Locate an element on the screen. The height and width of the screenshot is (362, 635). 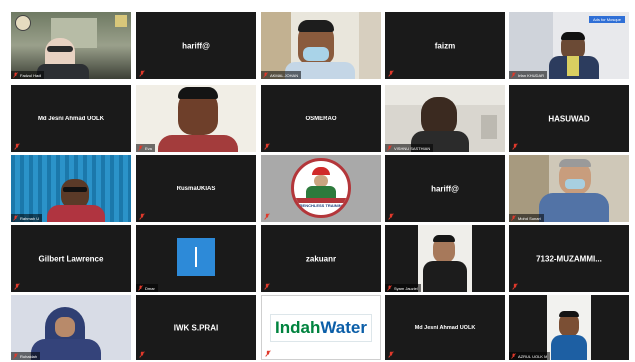
participant-name-tag: AKMAL JOHAN is located at coordinates (281, 75).